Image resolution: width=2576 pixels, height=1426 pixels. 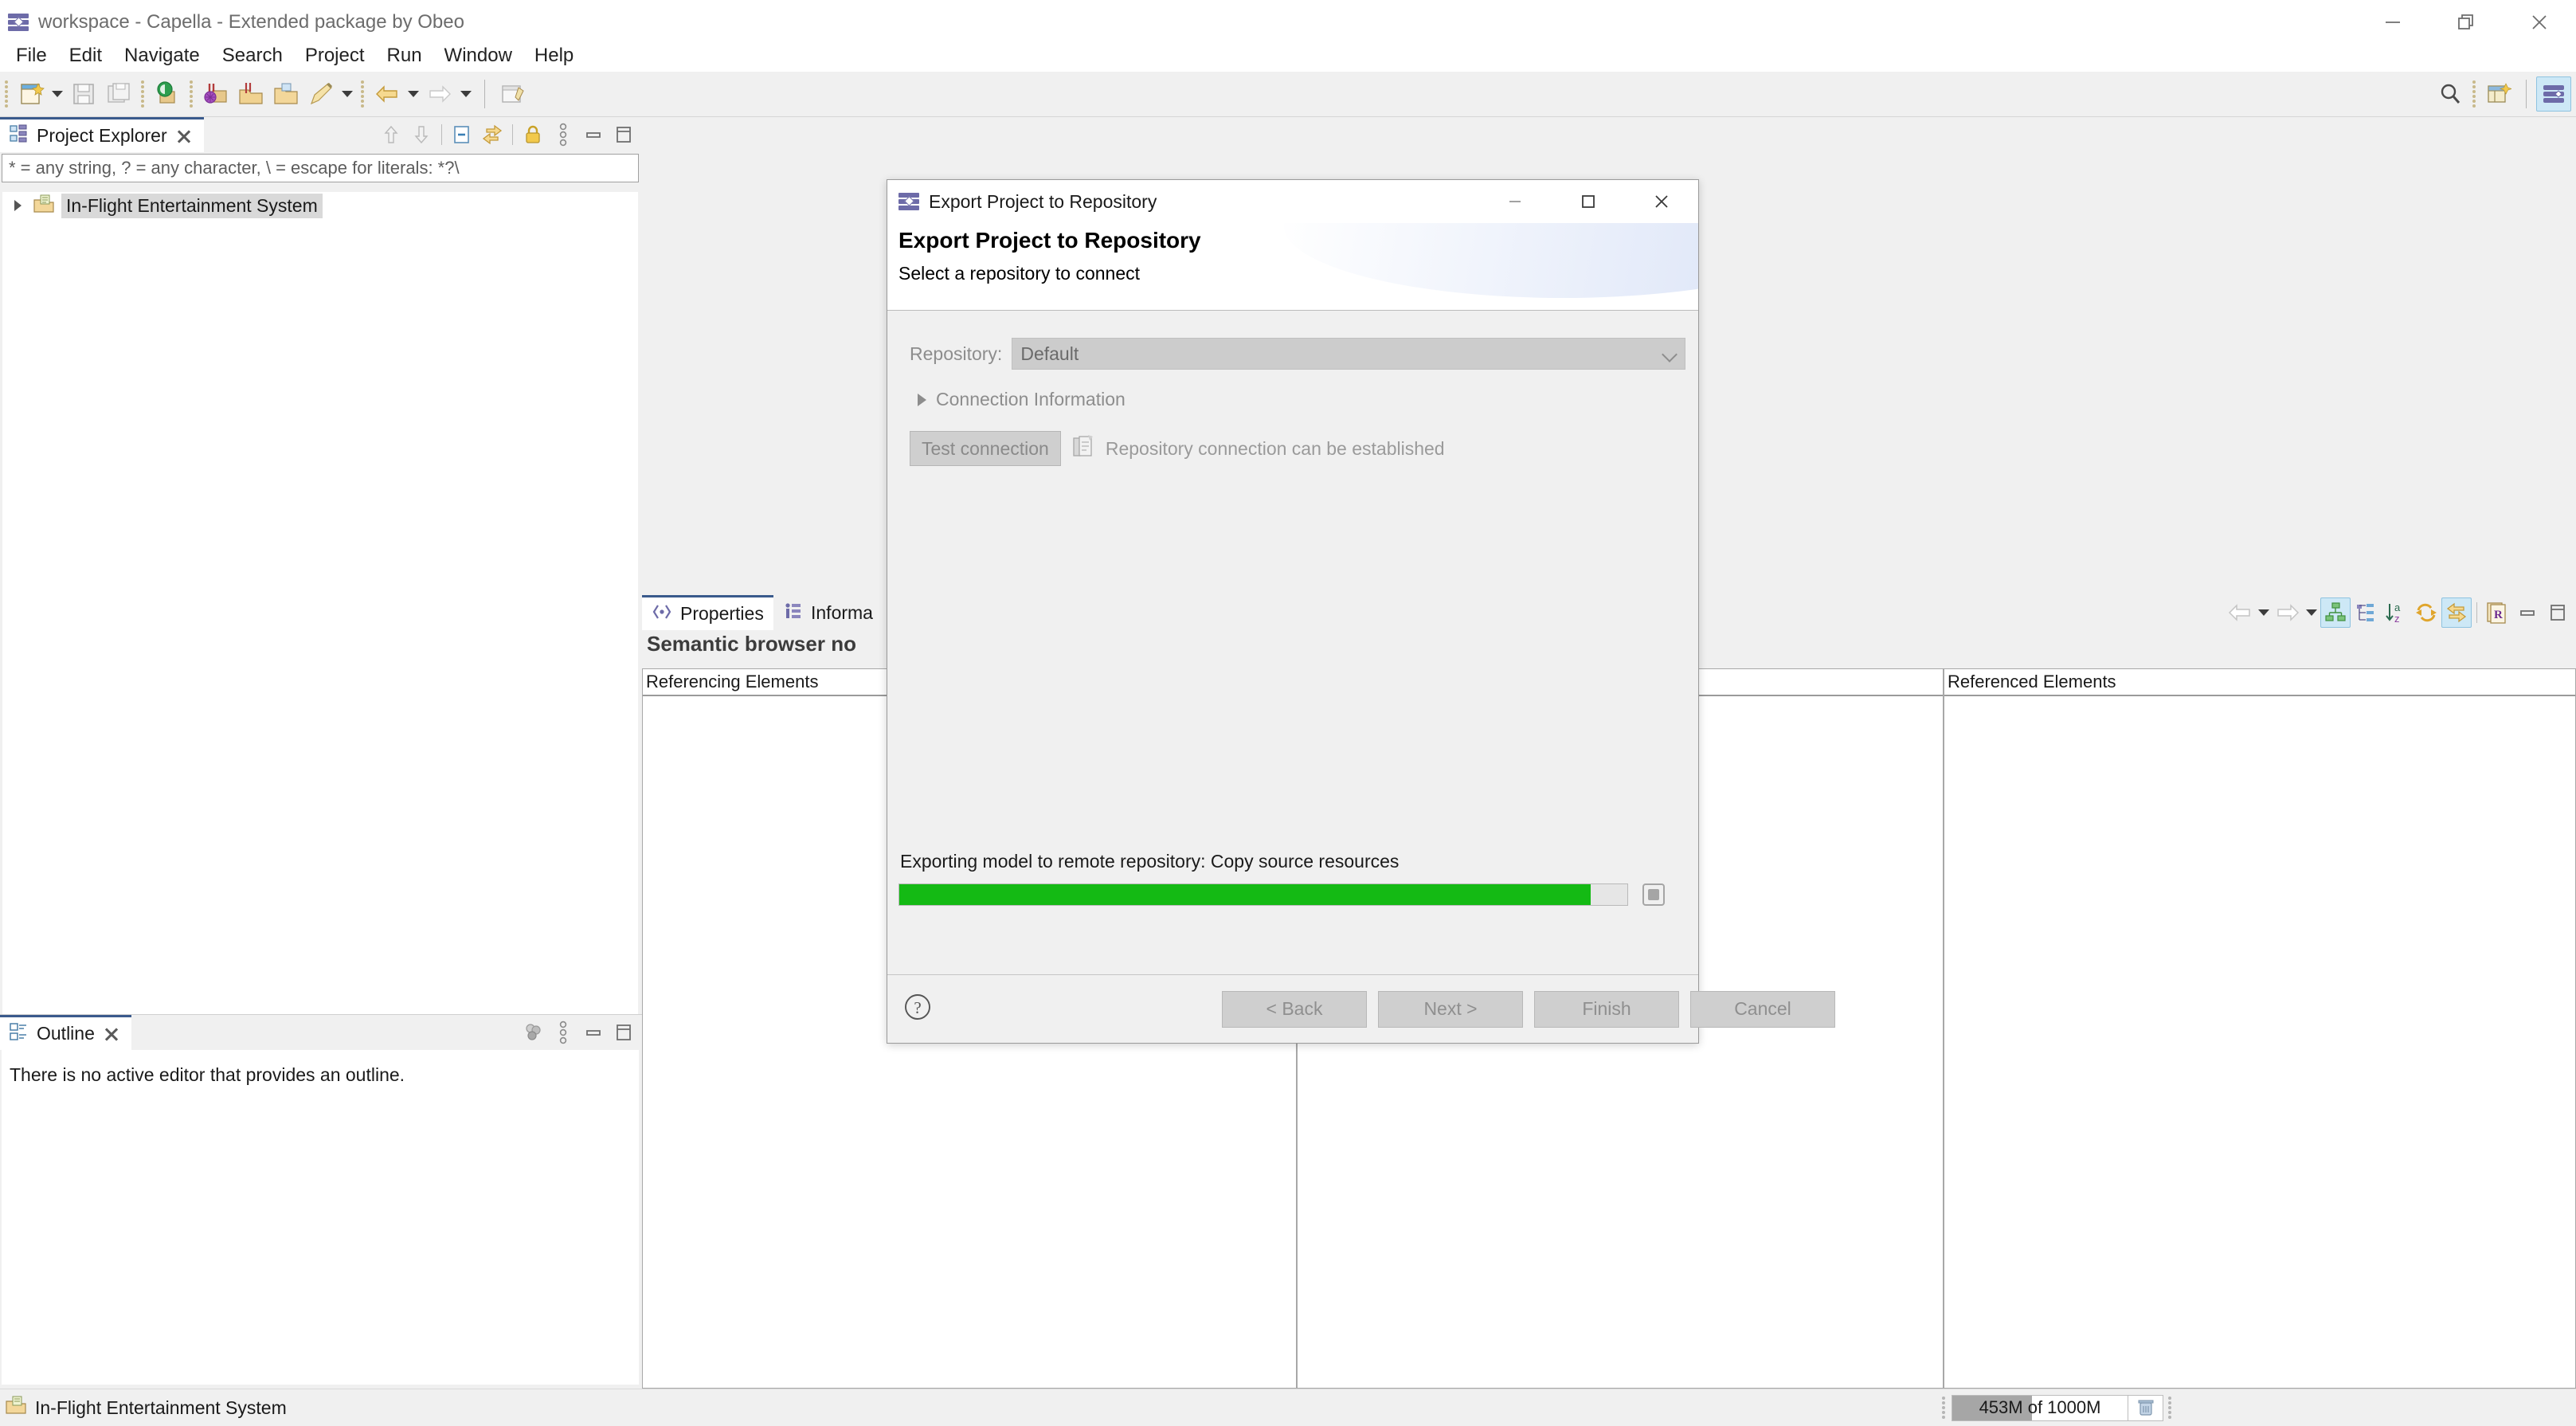 I want to click on menu-search: Search, so click(x=252, y=56).